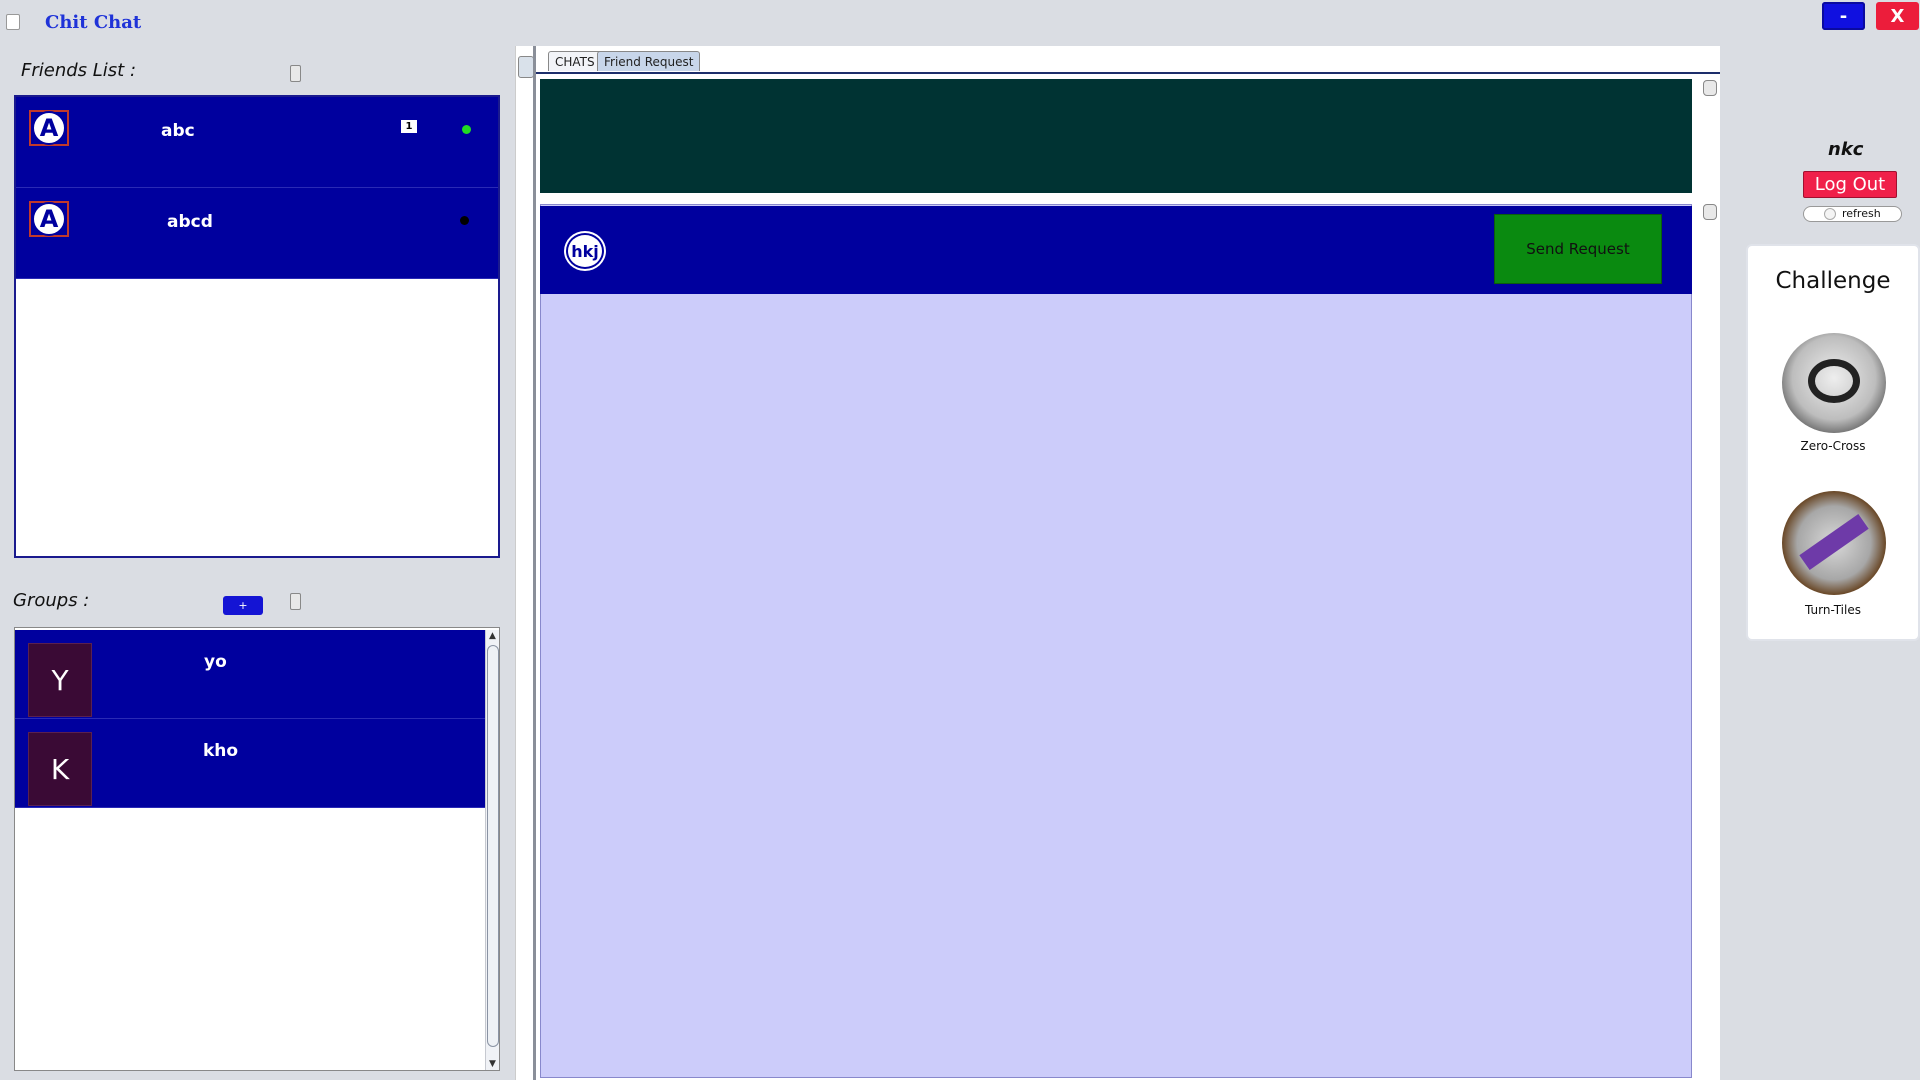  What do you see at coordinates (250, 674) in the screenshot?
I see `group-item-yo: Y yo` at bounding box center [250, 674].